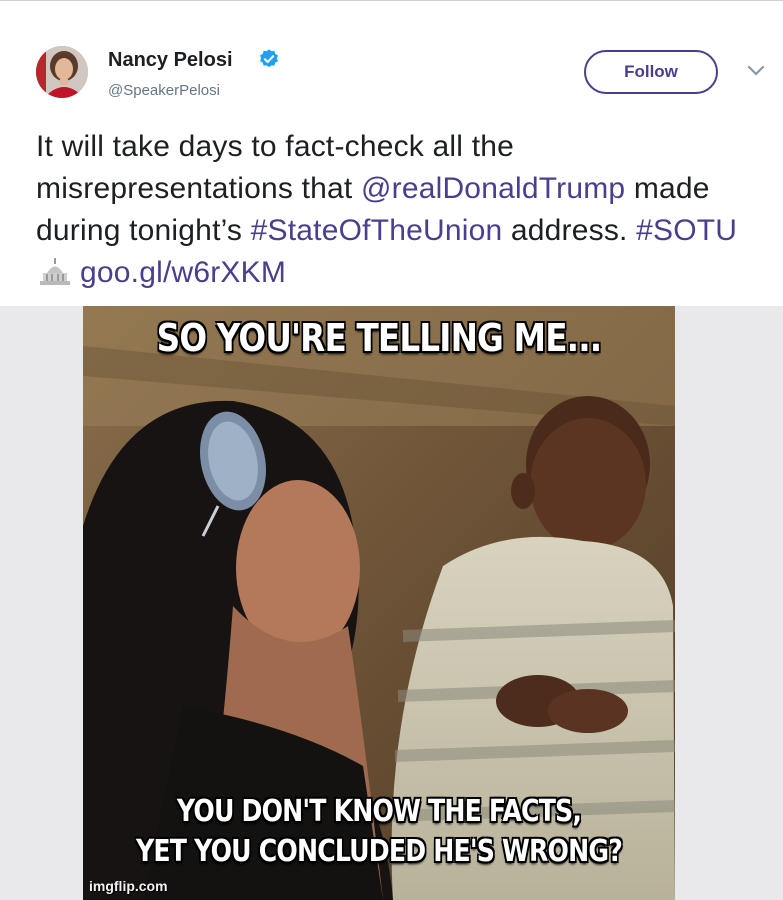 The width and height of the screenshot is (783, 900). I want to click on author-name: Nancy Pelosi, so click(170, 60).